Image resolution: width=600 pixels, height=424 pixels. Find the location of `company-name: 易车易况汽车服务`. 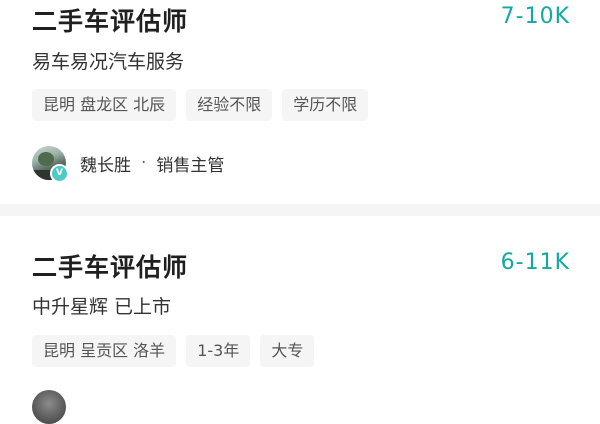

company-name: 易车易况汽车服务 is located at coordinates (108, 62).